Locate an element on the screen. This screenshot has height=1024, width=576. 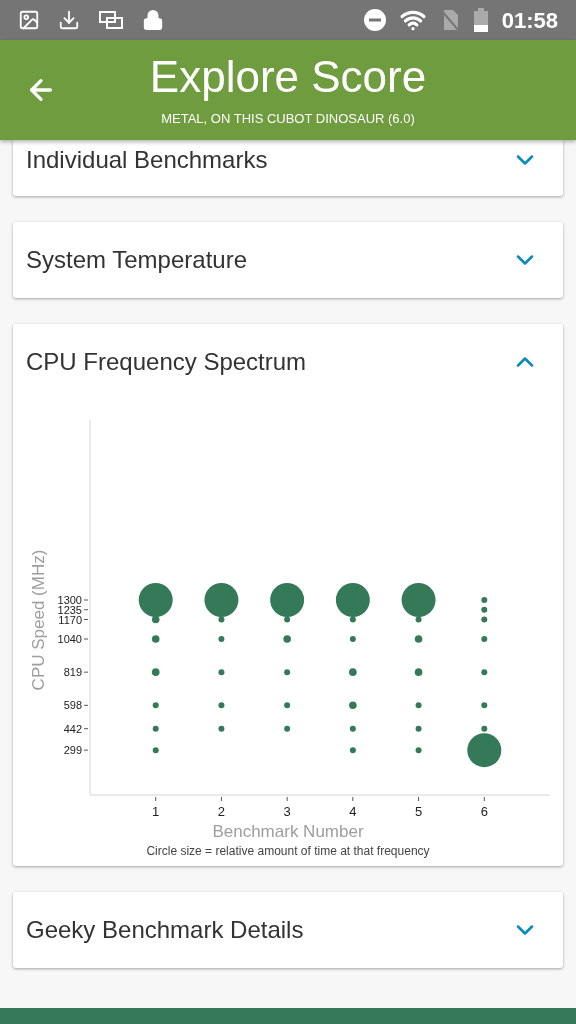
x-tick-label: 1 is located at coordinates (156, 811).